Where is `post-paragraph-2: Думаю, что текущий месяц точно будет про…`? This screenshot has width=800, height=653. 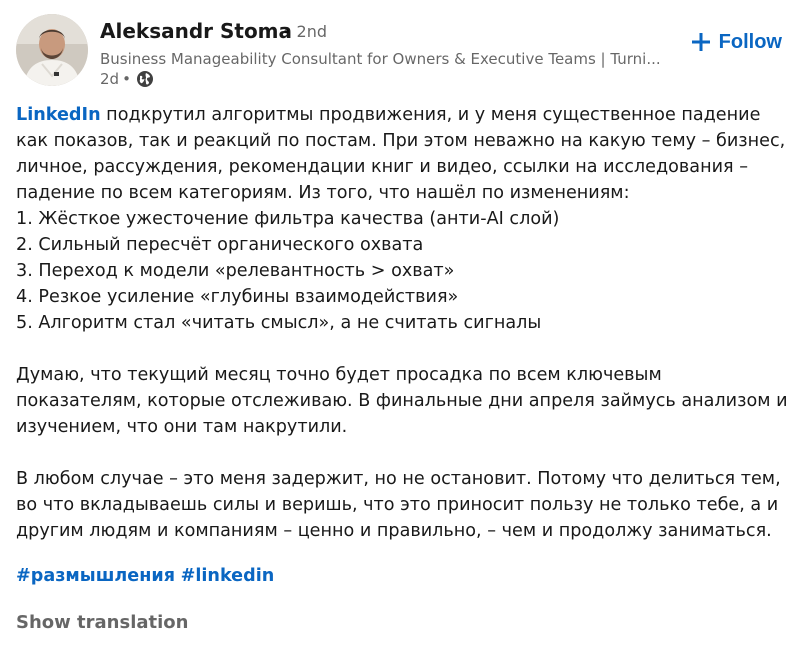 post-paragraph-2: Думаю, что текущий месяц точно будет про… is located at coordinates (402, 401).